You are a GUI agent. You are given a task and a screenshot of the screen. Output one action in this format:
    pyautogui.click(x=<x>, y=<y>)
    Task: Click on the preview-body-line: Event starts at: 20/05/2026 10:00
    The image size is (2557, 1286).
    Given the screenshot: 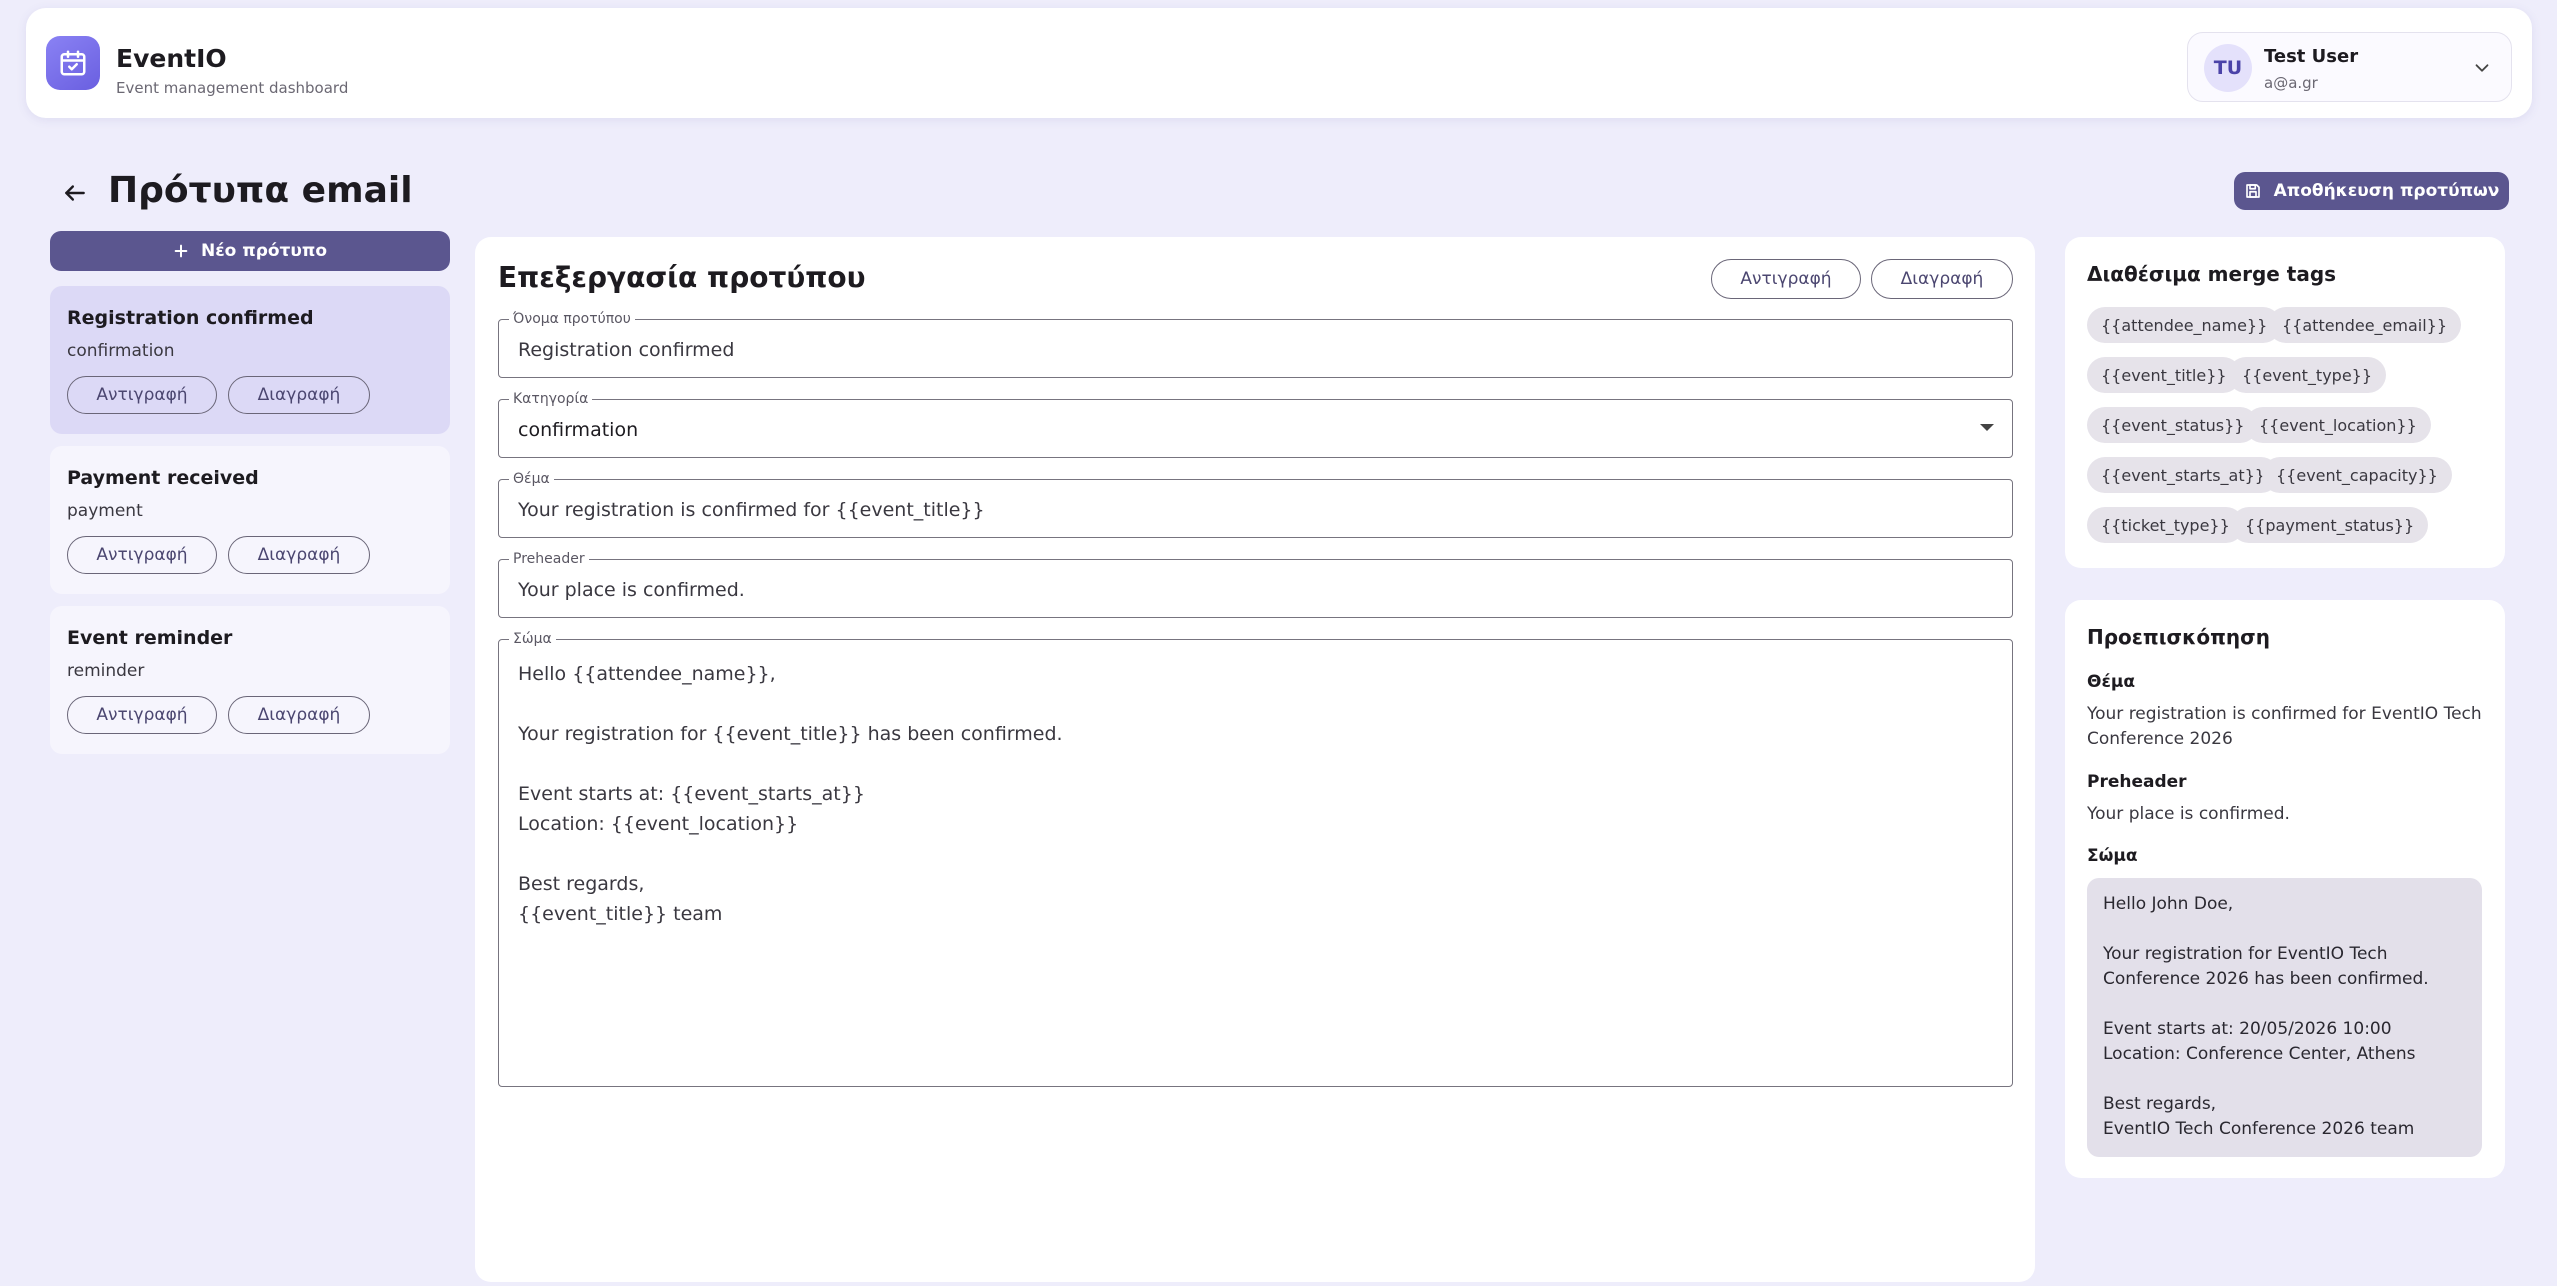 What is the action you would take?
    pyautogui.click(x=2247, y=1029)
    